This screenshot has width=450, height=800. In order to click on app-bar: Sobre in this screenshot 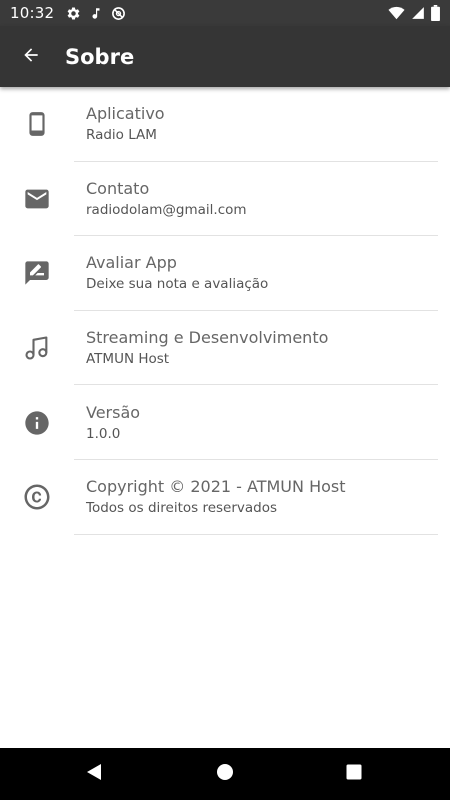, I will do `click(225, 56)`.